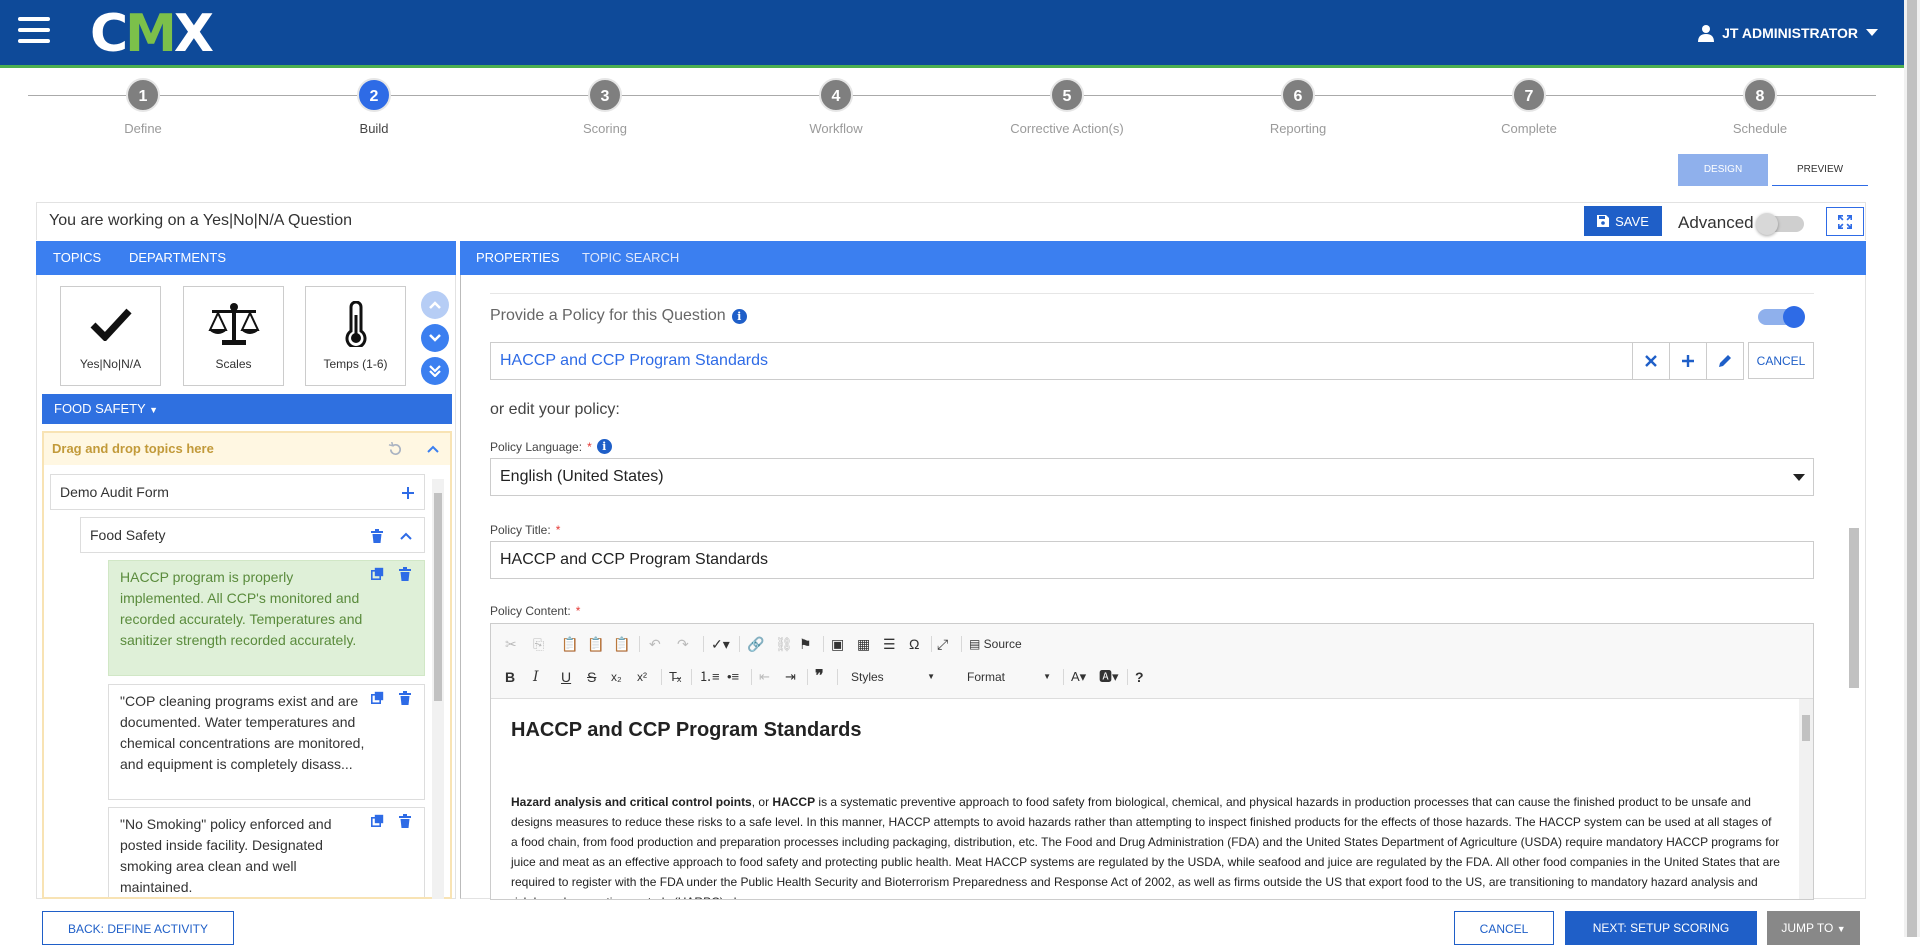 This screenshot has height=946, width=1920. I want to click on redo-icon: ↷, so click(683, 644).